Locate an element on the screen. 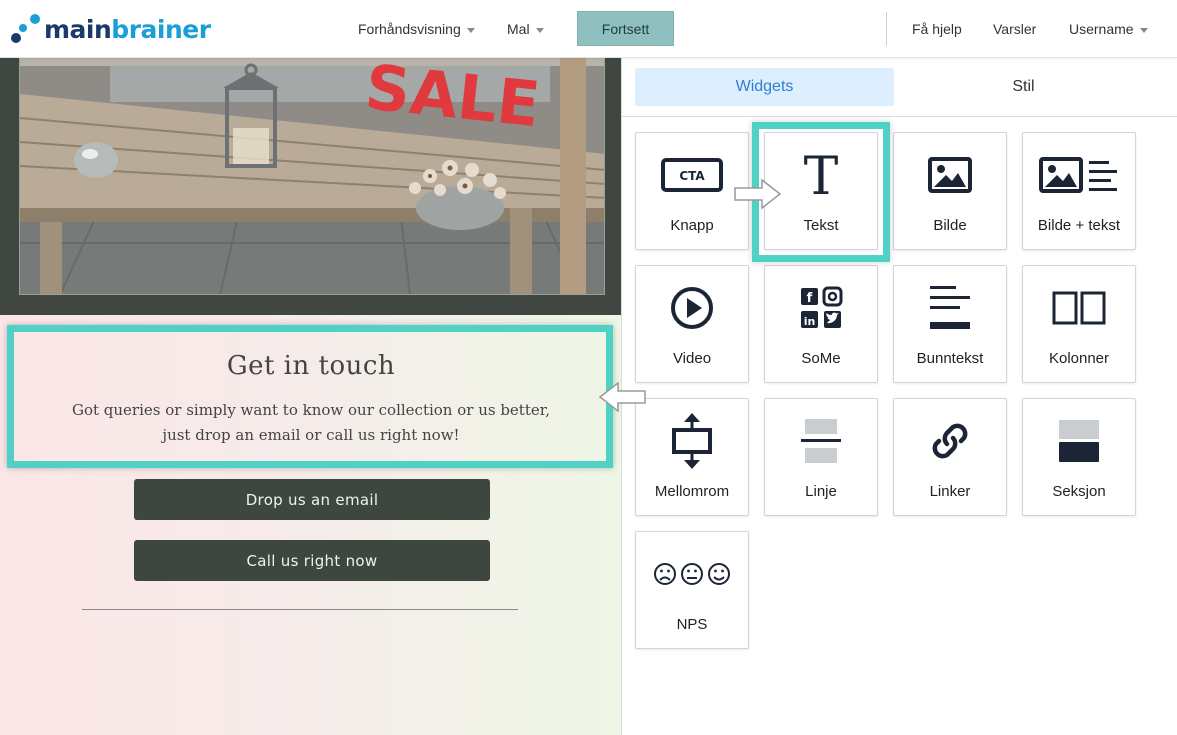  widget-image: Bilde is located at coordinates (950, 191).